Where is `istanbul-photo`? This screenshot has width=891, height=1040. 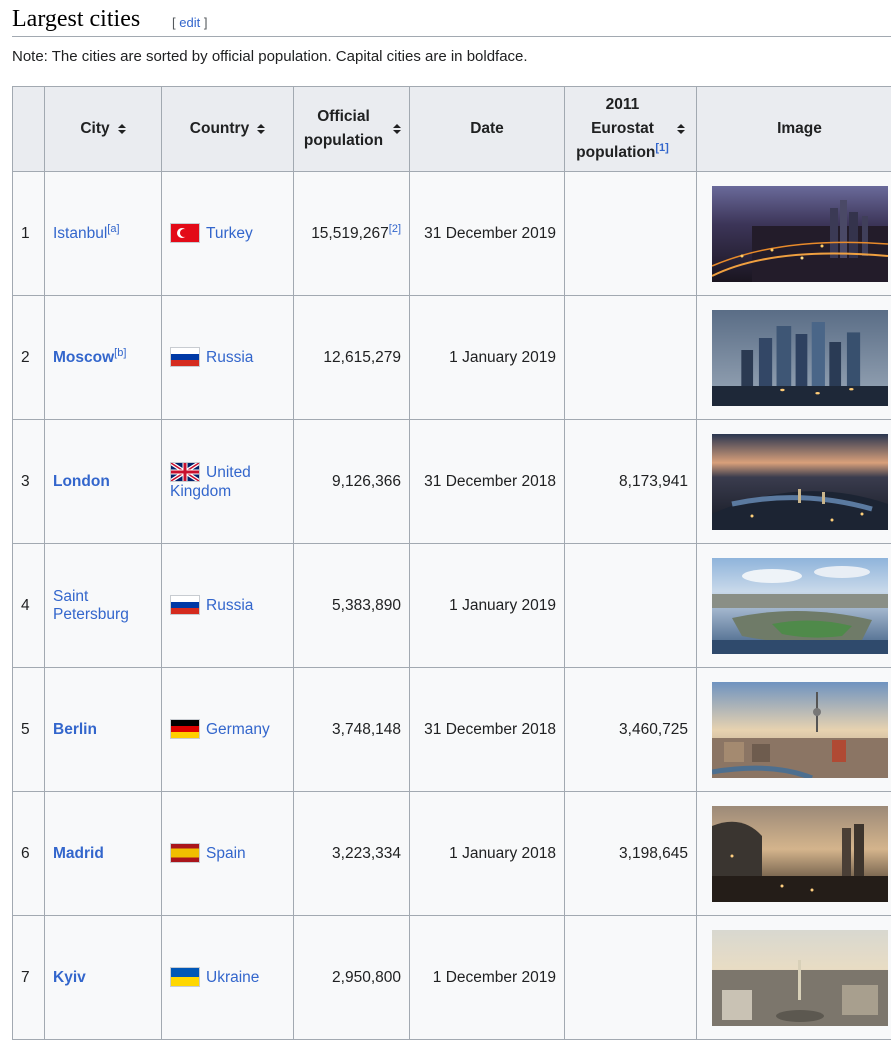
istanbul-photo is located at coordinates (800, 234).